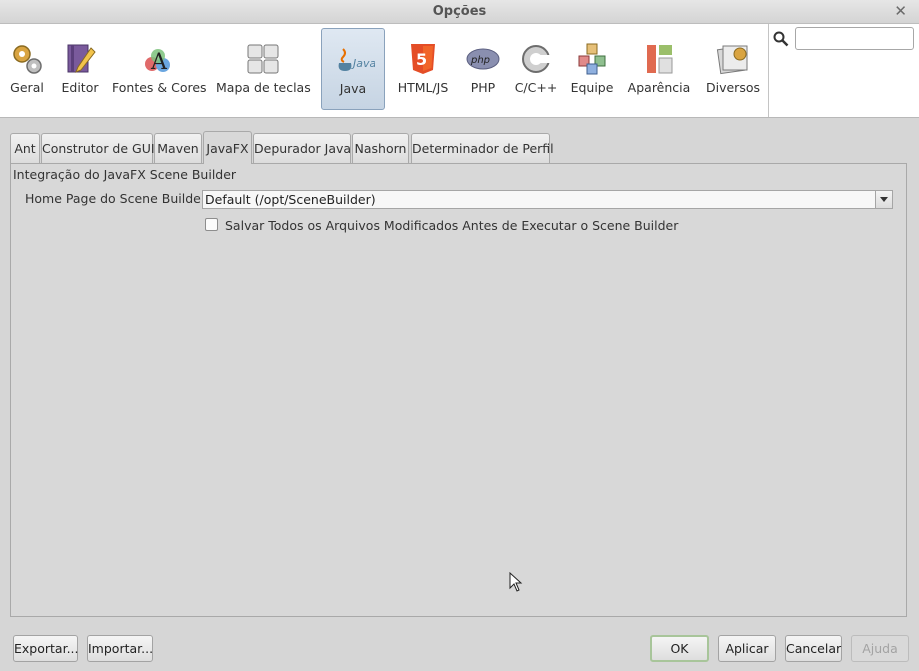 Image resolution: width=919 pixels, height=671 pixels. I want to click on category-label: C/C++, so click(536, 87).